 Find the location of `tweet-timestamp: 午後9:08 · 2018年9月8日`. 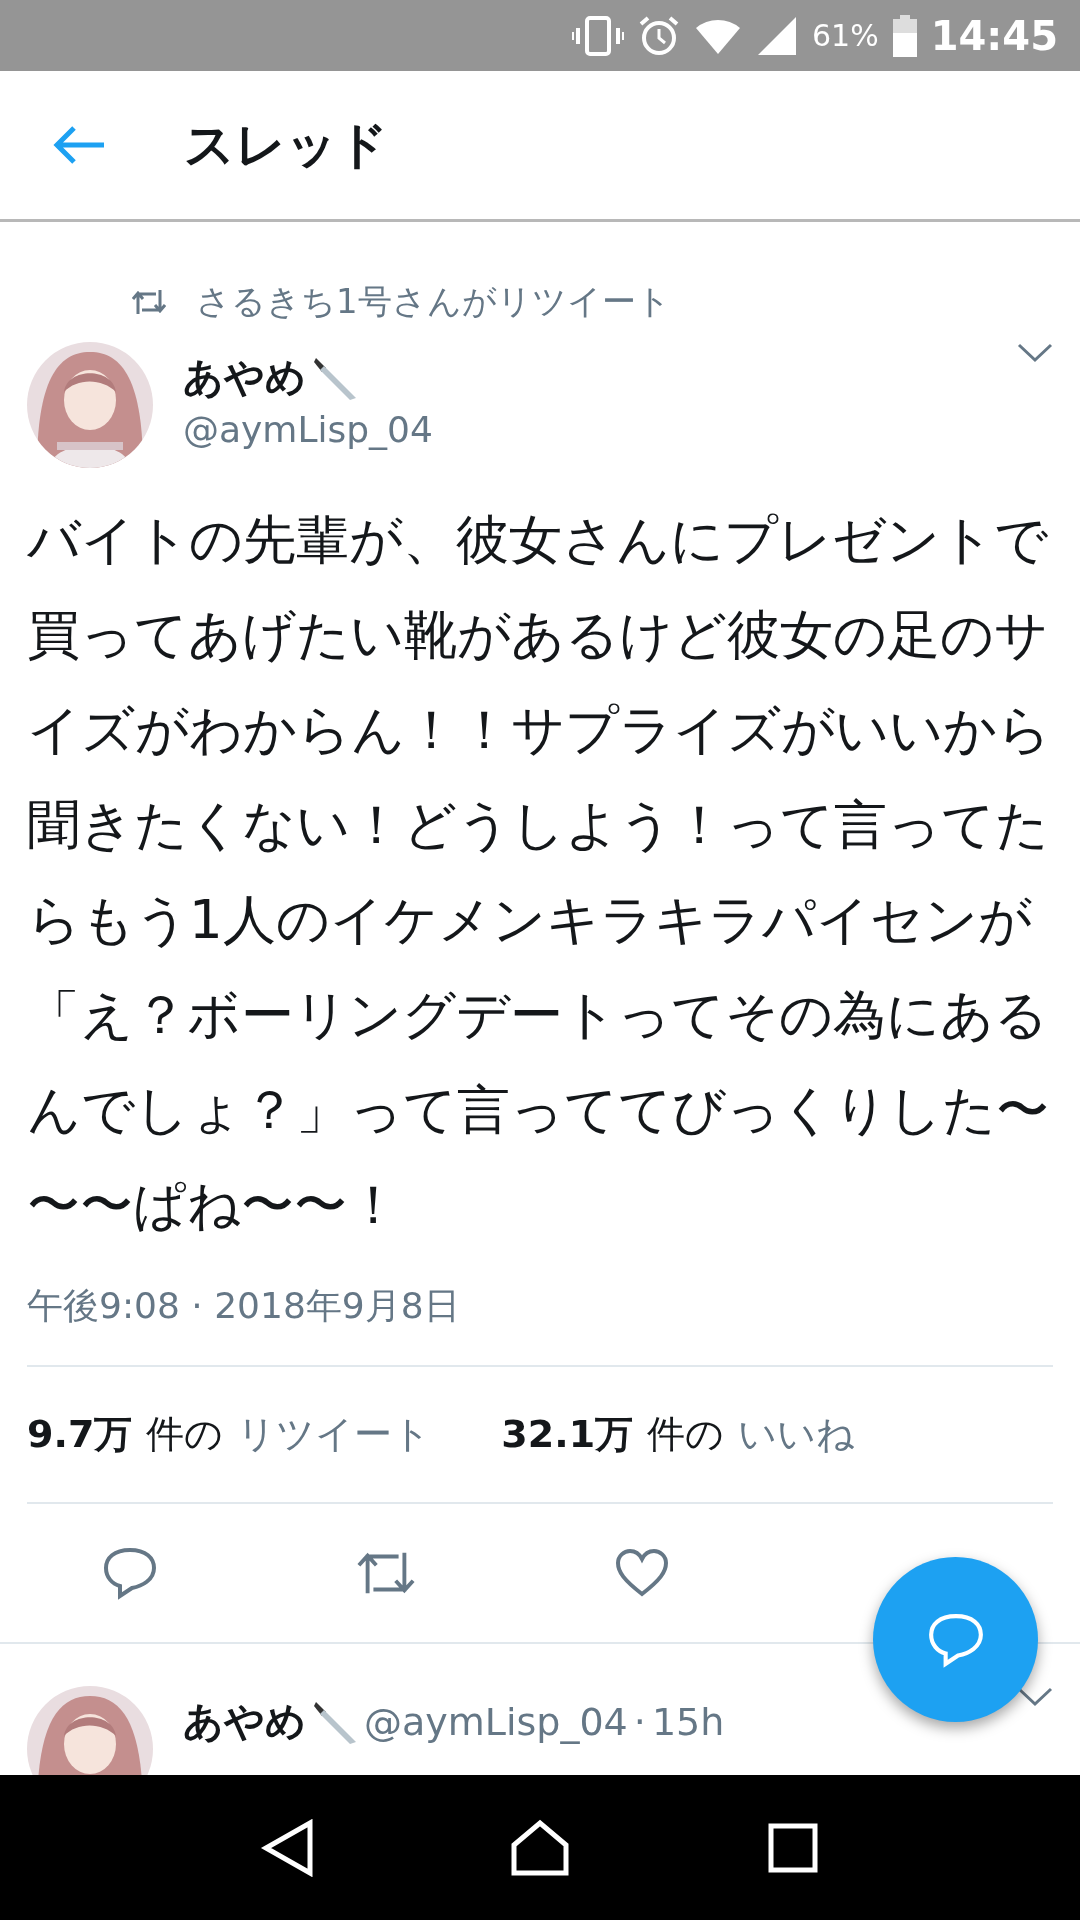

tweet-timestamp: 午後9:08 · 2018年9月8日 is located at coordinates (540, 1324).